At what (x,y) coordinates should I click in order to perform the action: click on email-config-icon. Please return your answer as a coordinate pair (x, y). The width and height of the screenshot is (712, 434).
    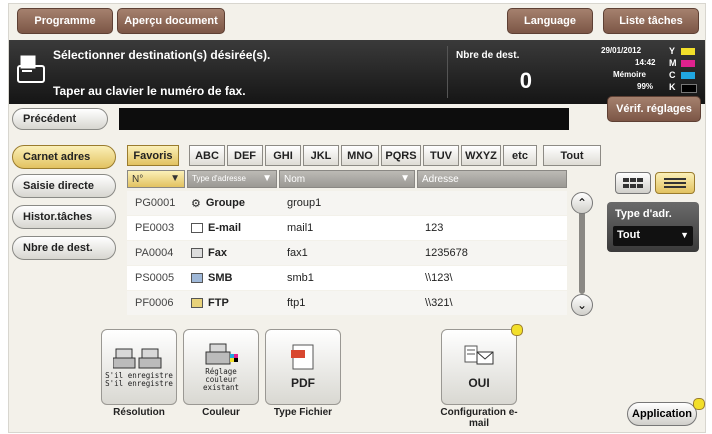
    Looking at the image, I should click on (479, 355).